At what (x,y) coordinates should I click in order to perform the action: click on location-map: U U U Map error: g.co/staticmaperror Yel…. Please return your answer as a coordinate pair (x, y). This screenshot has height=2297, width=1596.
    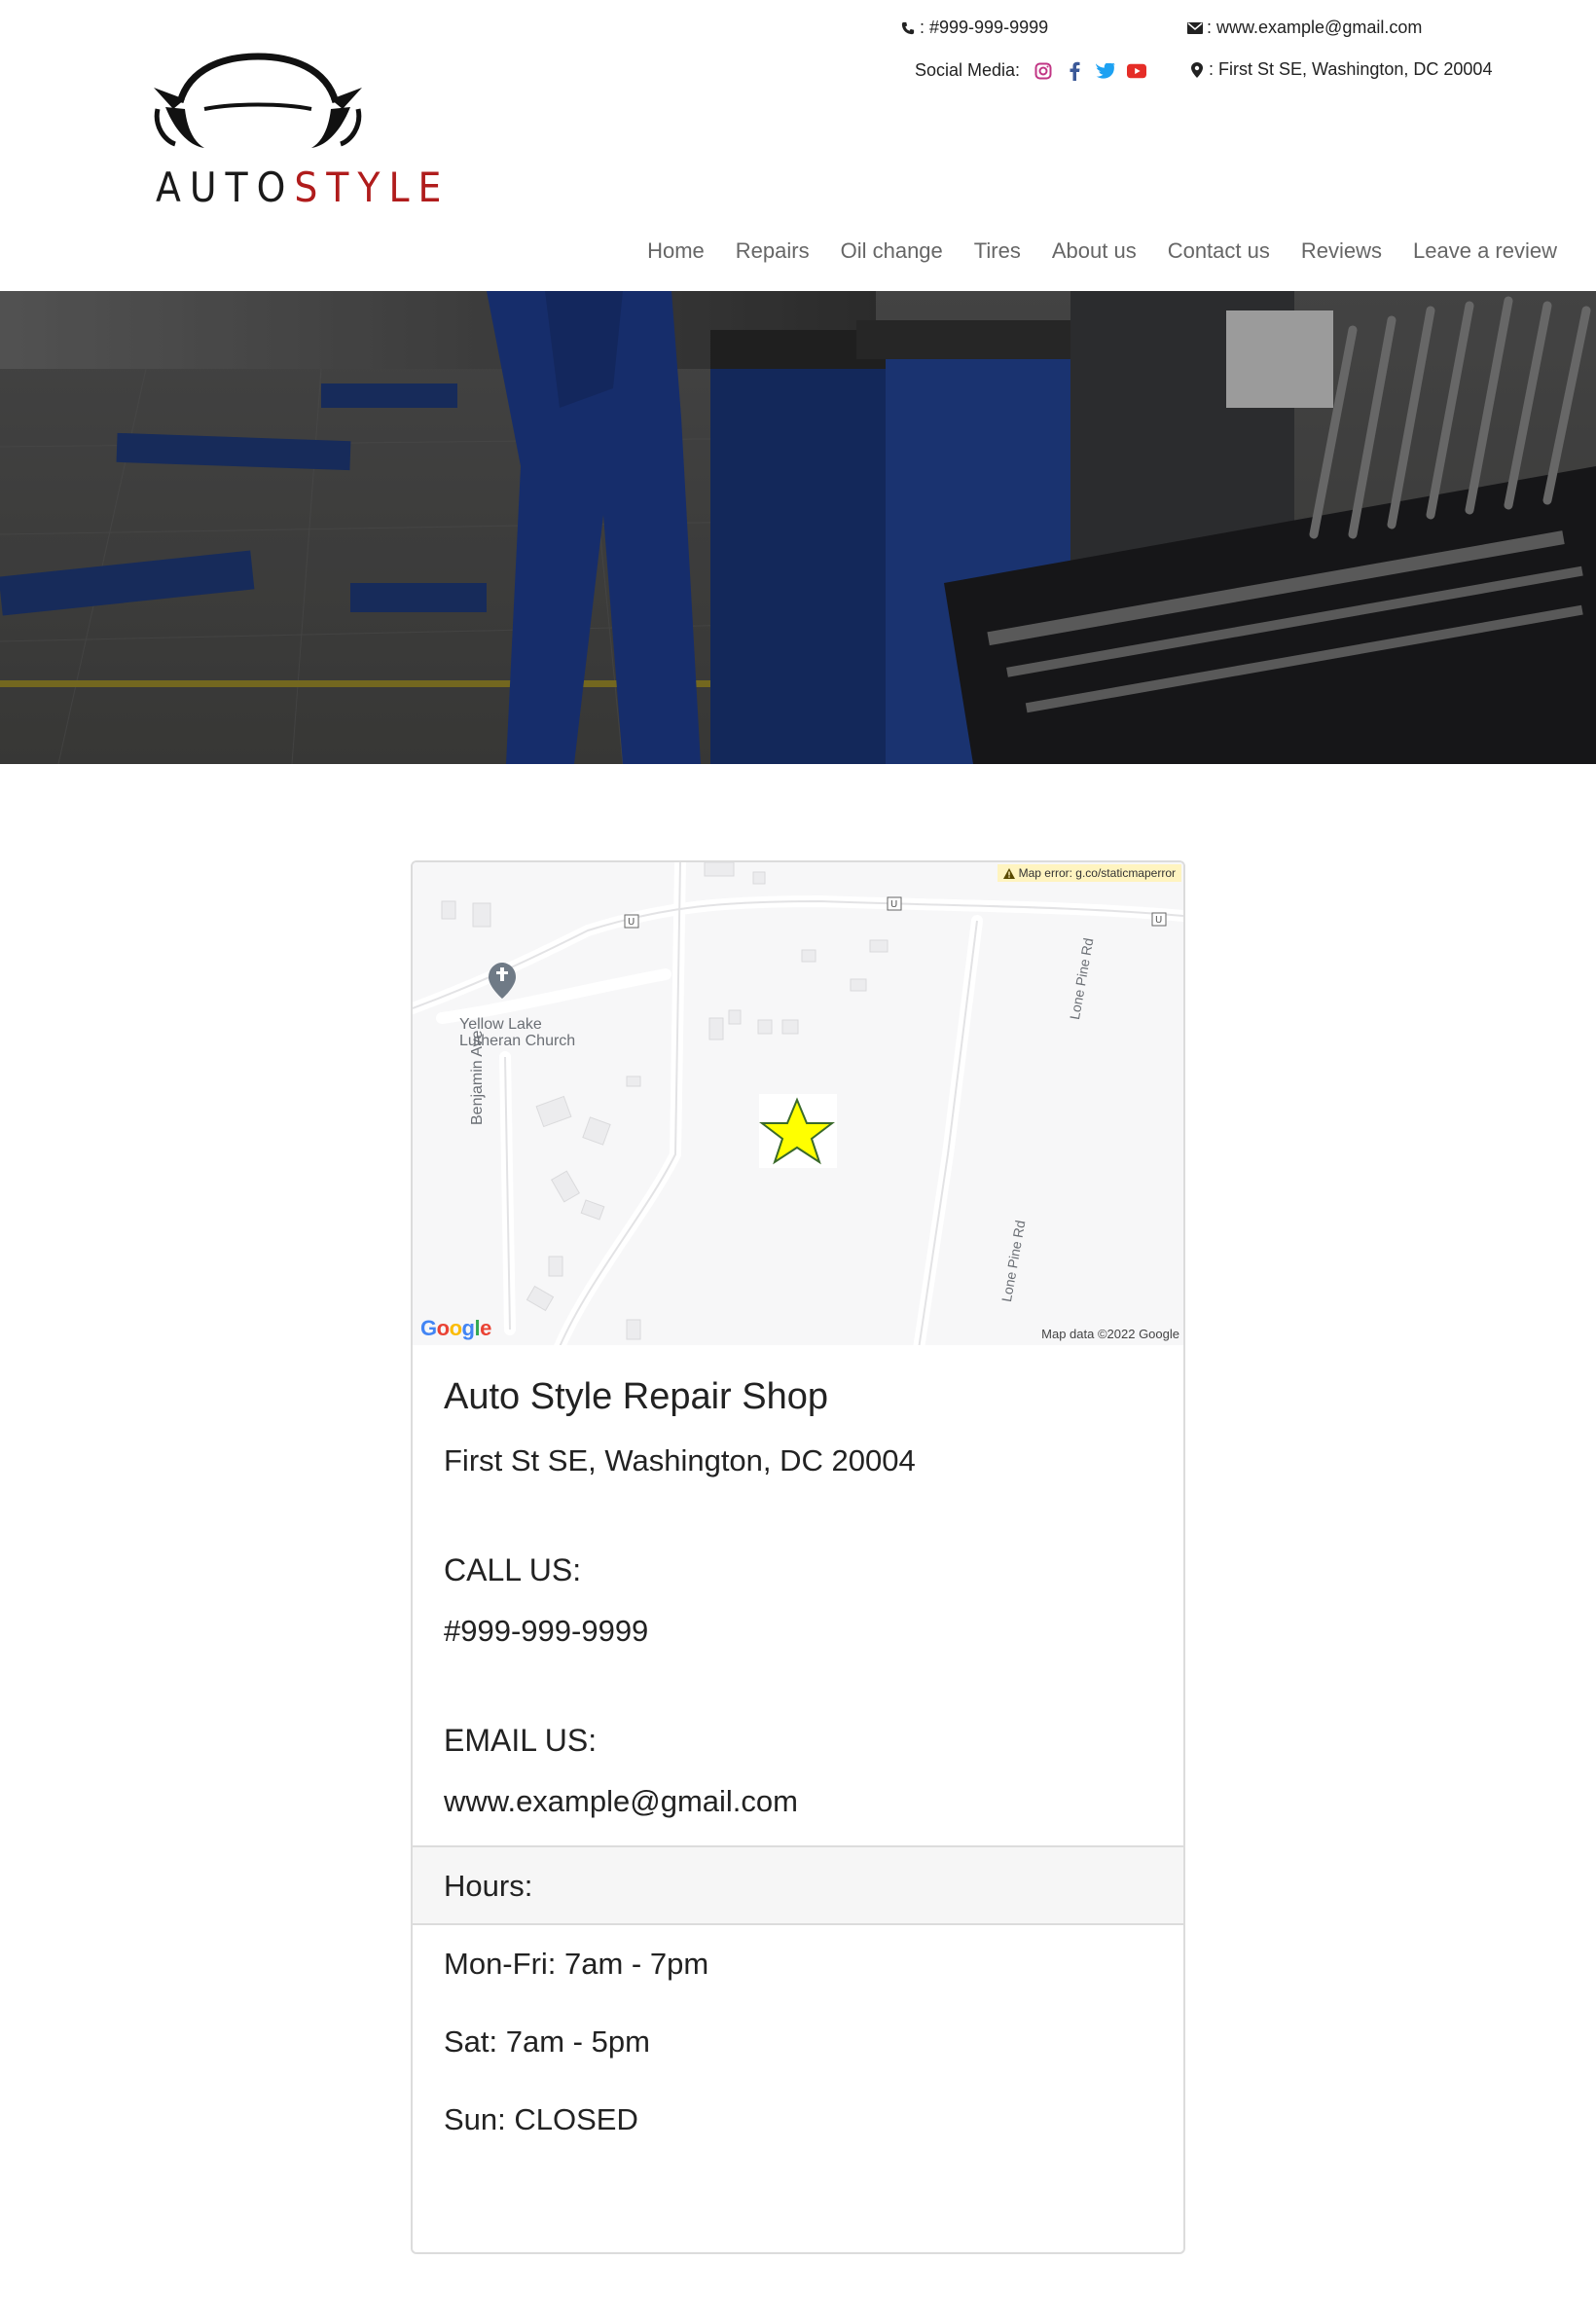
    Looking at the image, I should click on (798, 1103).